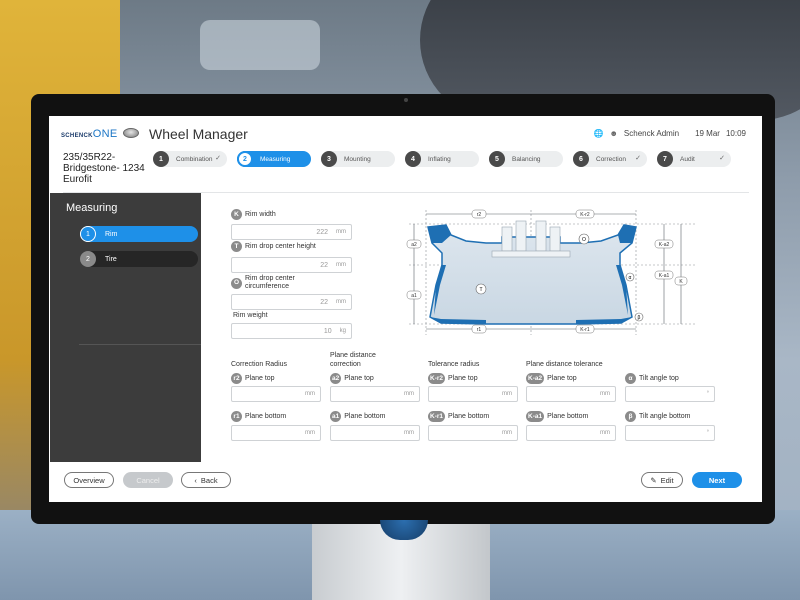 The width and height of the screenshot is (800, 600). Describe the element at coordinates (599, 133) in the screenshot. I see `globe-icon: 🌐` at that location.